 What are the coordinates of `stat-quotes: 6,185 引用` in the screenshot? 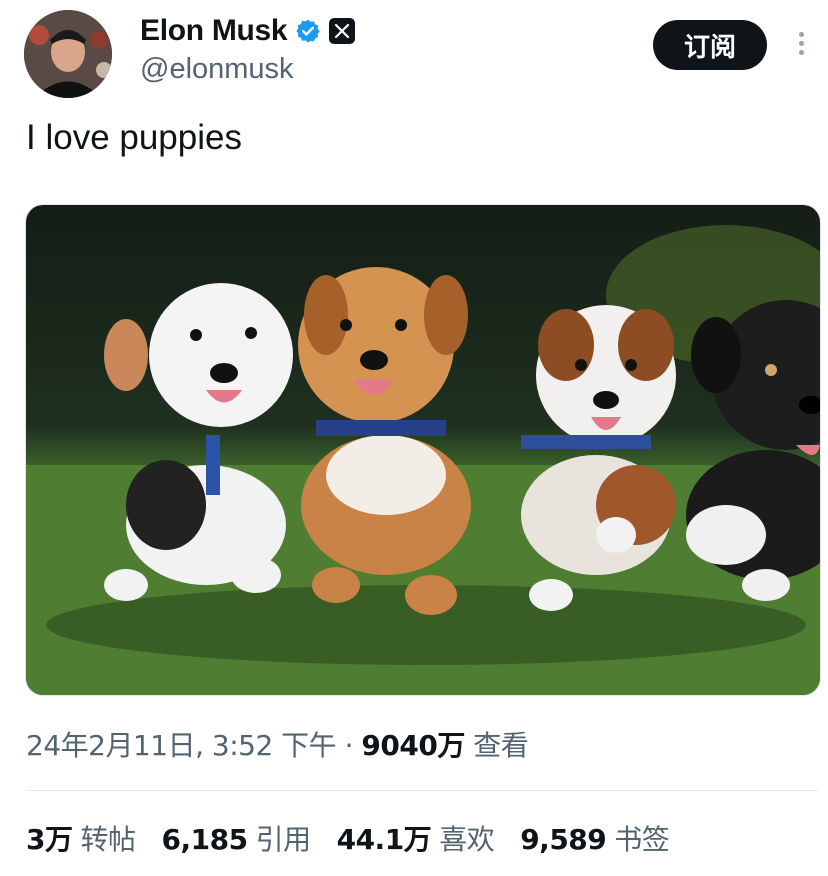 It's located at (236, 838).